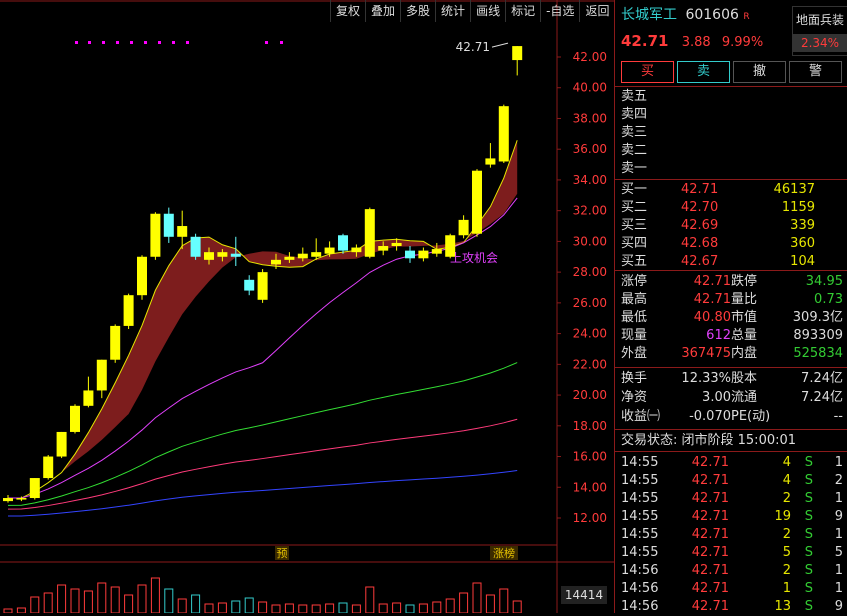  What do you see at coordinates (751, 416) in the screenshot?
I see `stat-label: PE(动)` at bounding box center [751, 416].